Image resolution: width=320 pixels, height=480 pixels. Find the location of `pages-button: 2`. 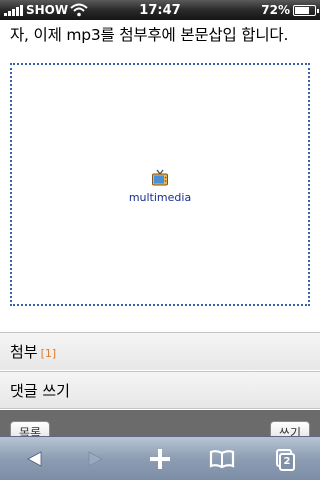

pages-button: 2 is located at coordinates (286, 458).